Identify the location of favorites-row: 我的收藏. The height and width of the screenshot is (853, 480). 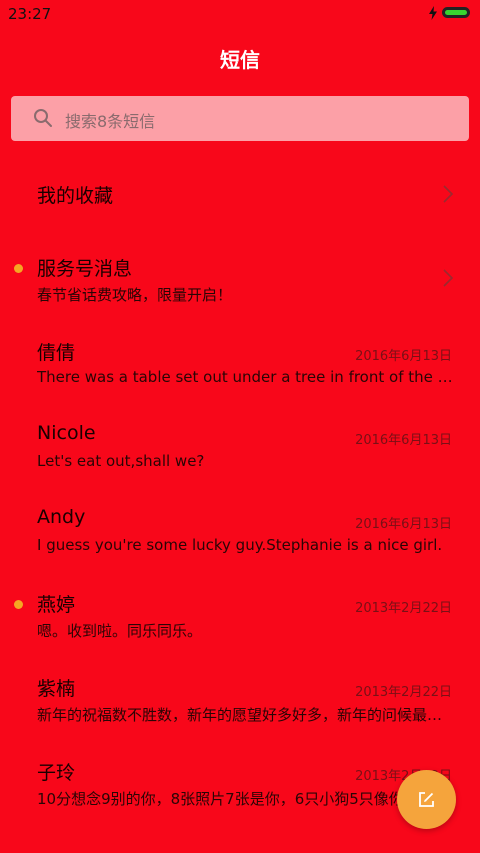
(240, 223).